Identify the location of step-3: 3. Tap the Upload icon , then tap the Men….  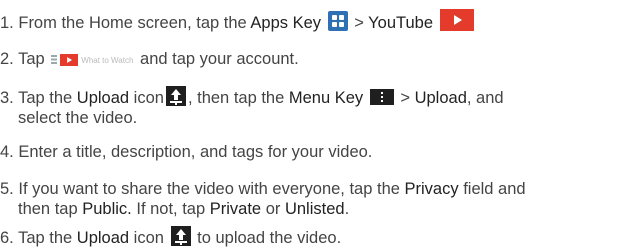
(252, 107).